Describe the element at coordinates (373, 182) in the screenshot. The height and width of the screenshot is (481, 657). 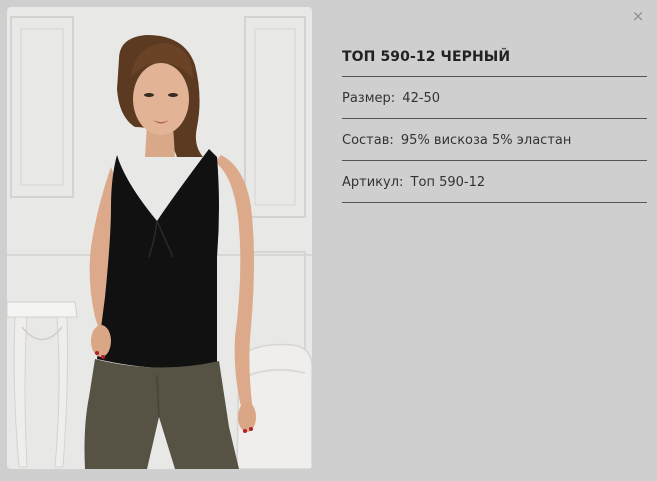
I see `sku-label: Артикул:` at that location.